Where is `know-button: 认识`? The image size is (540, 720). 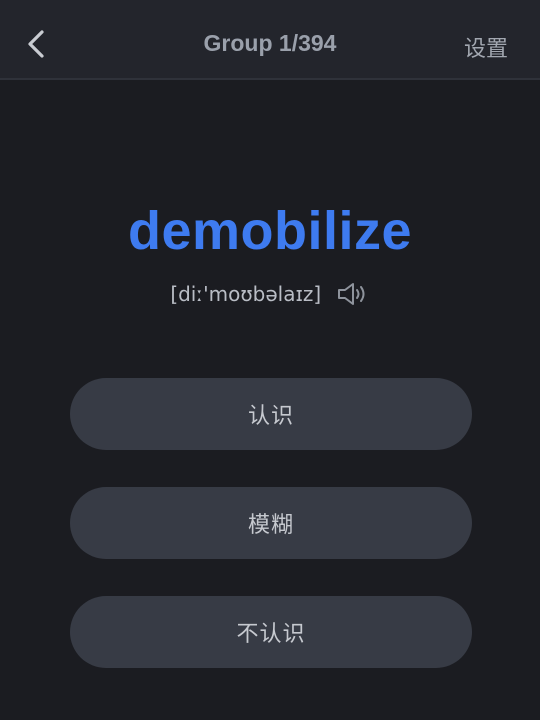
know-button: 认识 is located at coordinates (271, 414).